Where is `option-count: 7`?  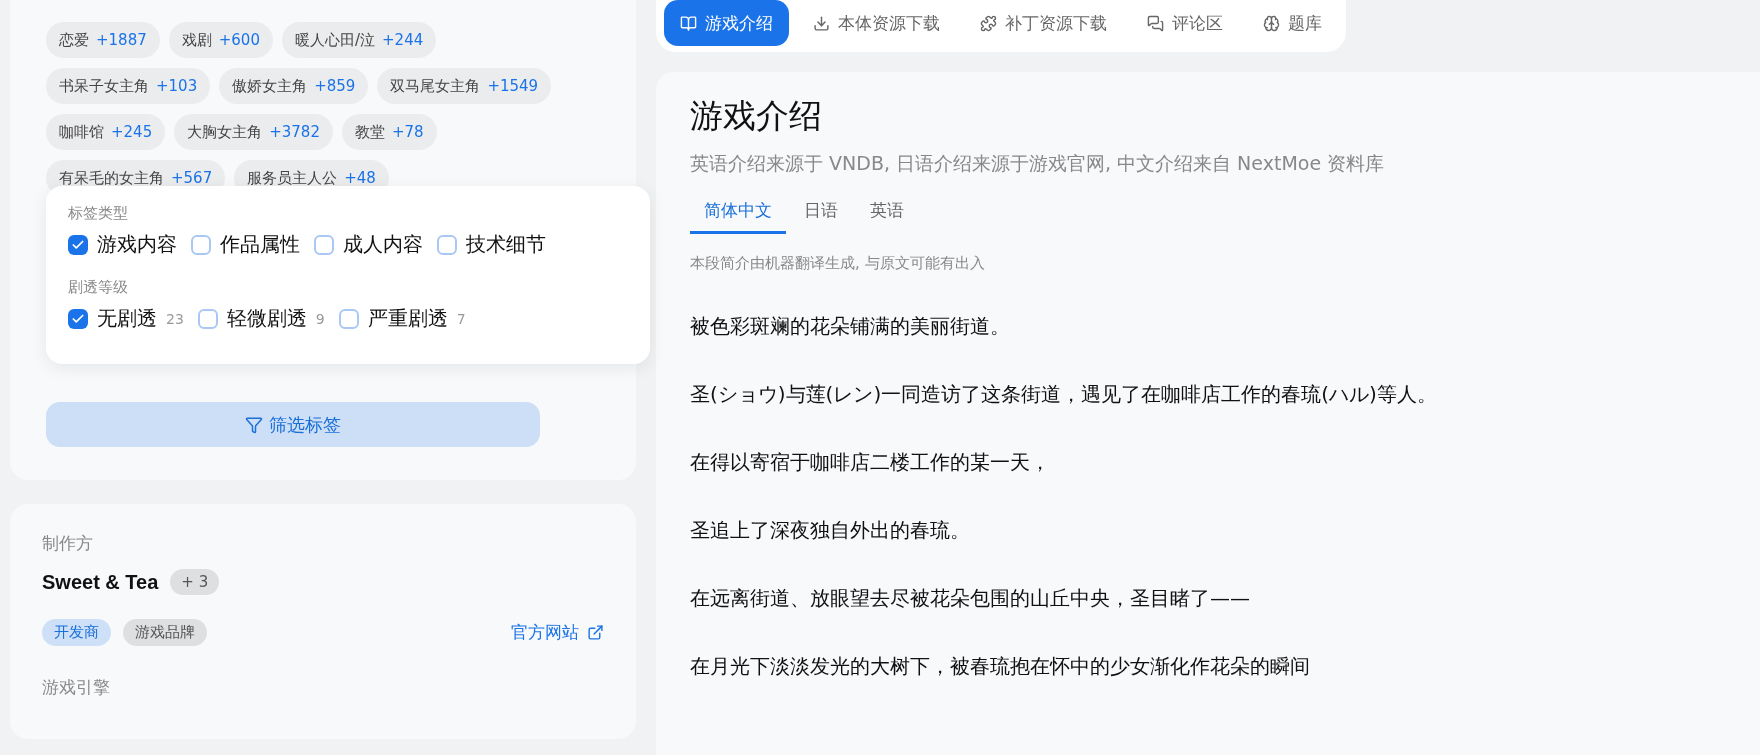 option-count: 7 is located at coordinates (461, 318).